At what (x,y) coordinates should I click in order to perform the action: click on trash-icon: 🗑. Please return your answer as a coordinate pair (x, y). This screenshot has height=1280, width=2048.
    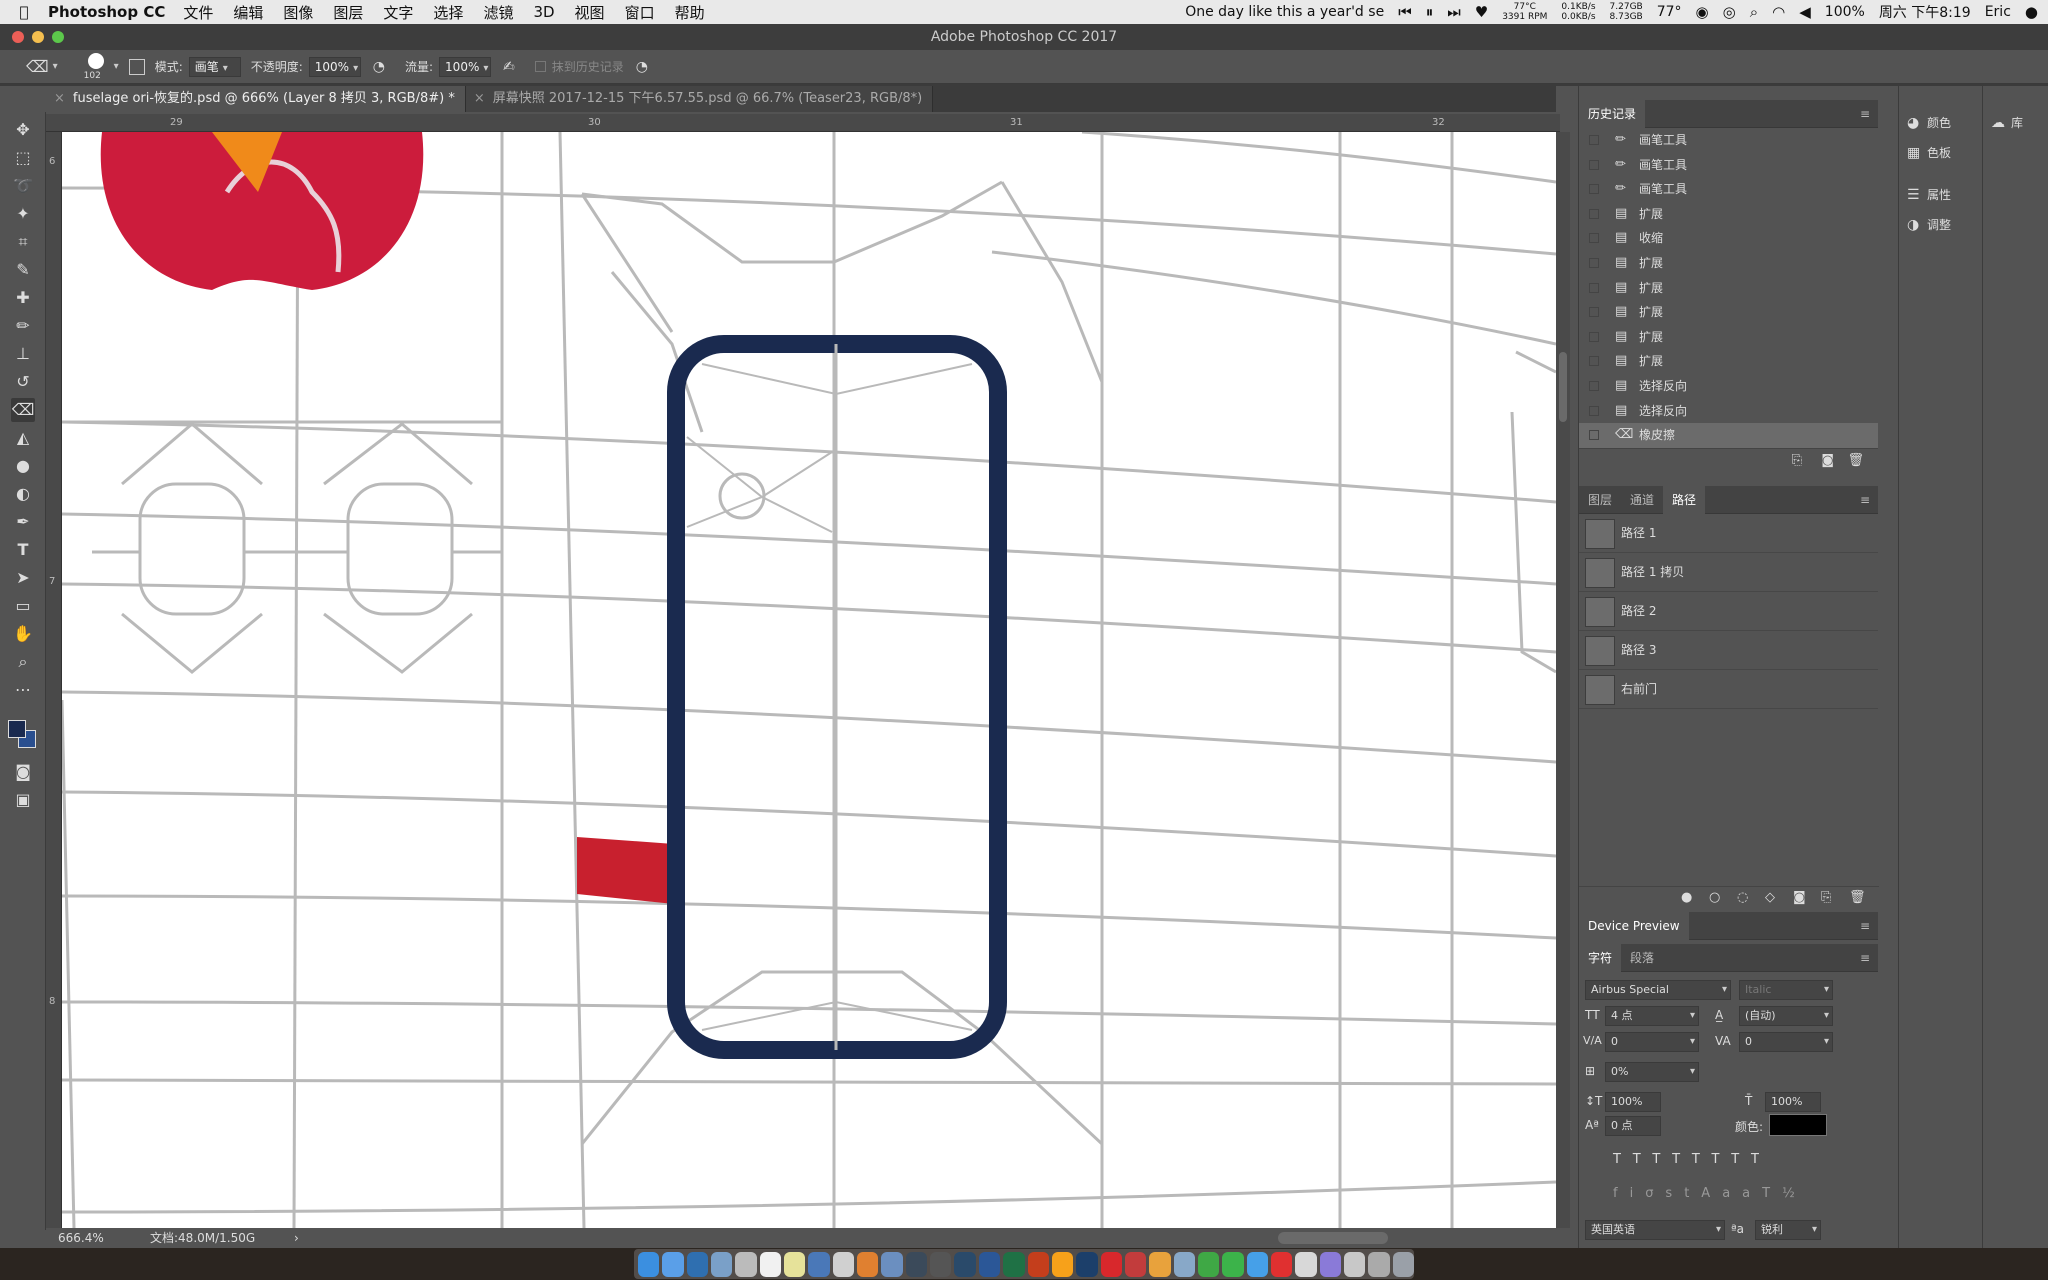
    Looking at the image, I should click on (1855, 460).